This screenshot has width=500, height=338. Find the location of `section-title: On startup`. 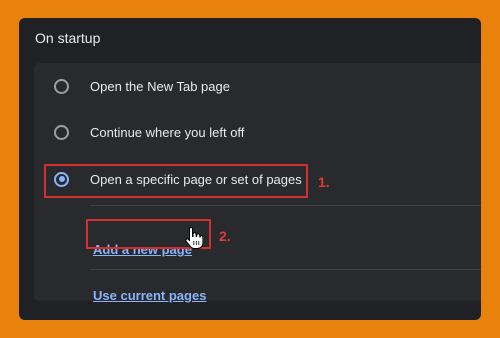

section-title: On startup is located at coordinates (68, 38).